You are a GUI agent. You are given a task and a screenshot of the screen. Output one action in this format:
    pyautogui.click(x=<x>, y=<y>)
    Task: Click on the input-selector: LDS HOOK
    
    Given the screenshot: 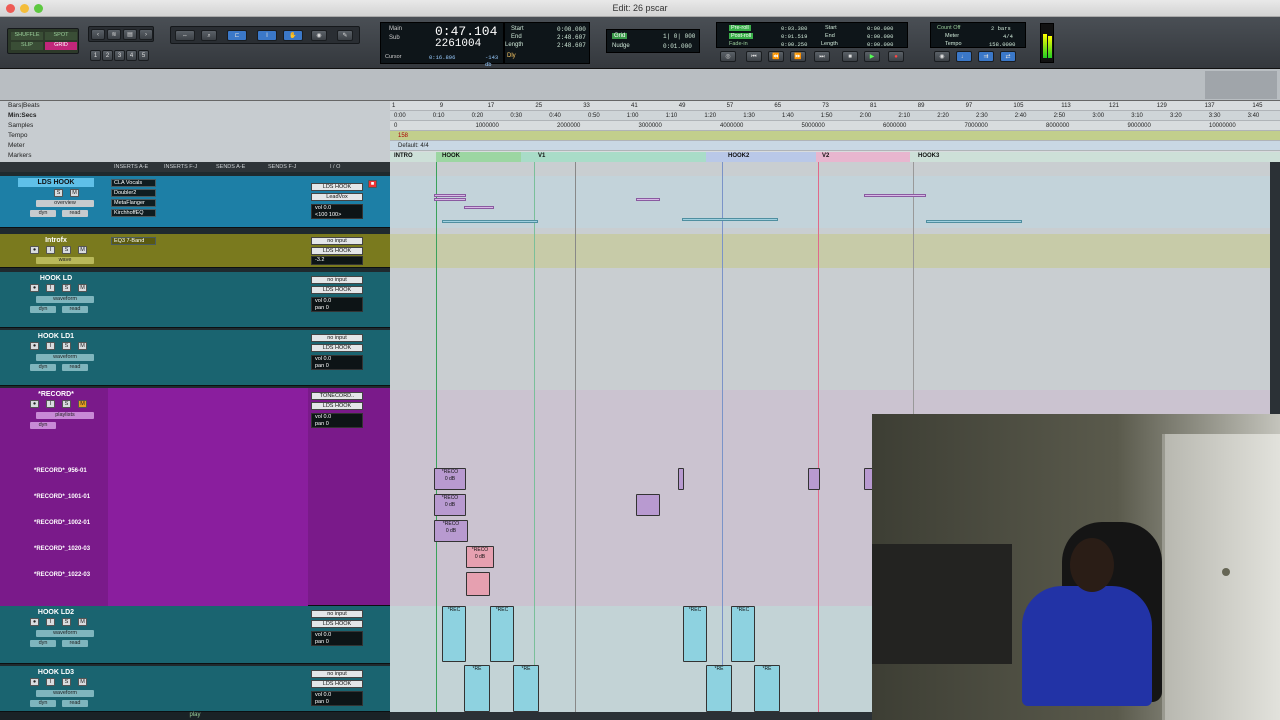 What is the action you would take?
    pyautogui.click(x=337, y=187)
    